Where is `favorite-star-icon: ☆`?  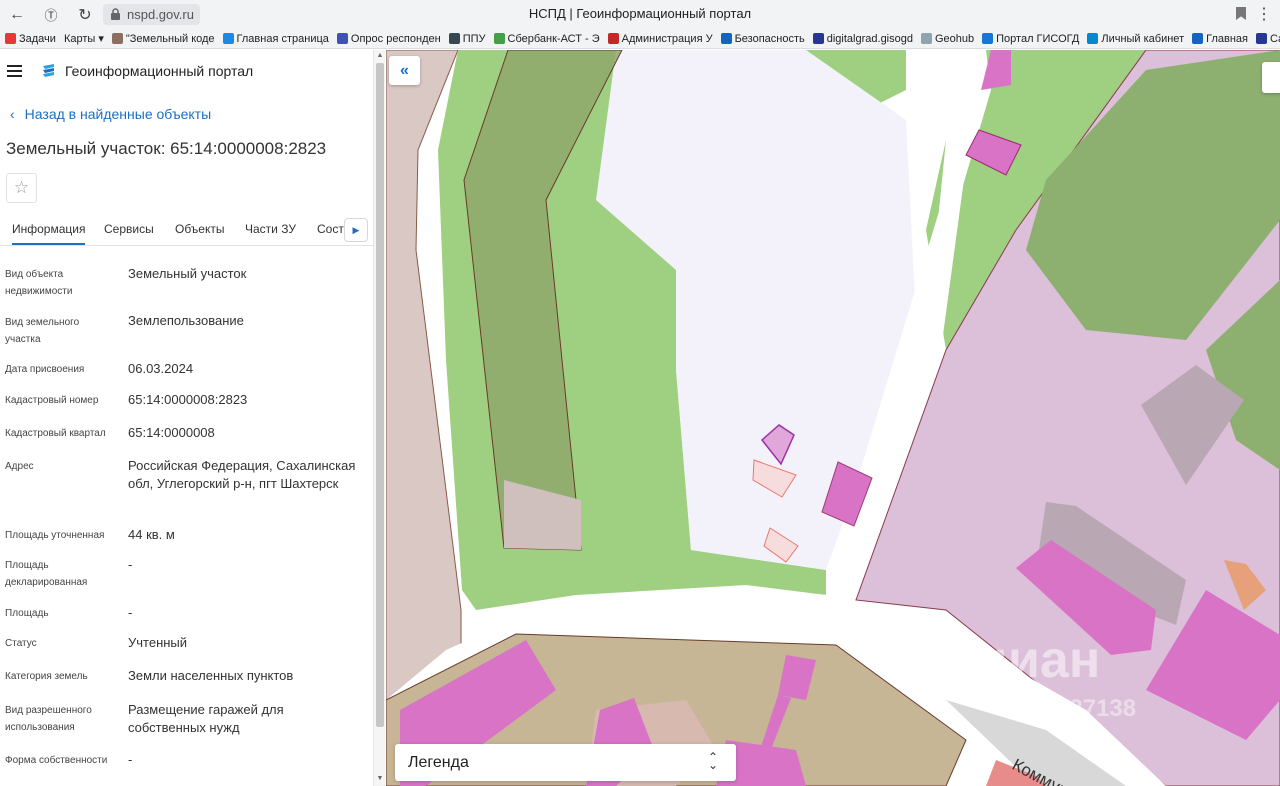
favorite-star-icon: ☆ is located at coordinates (21, 188).